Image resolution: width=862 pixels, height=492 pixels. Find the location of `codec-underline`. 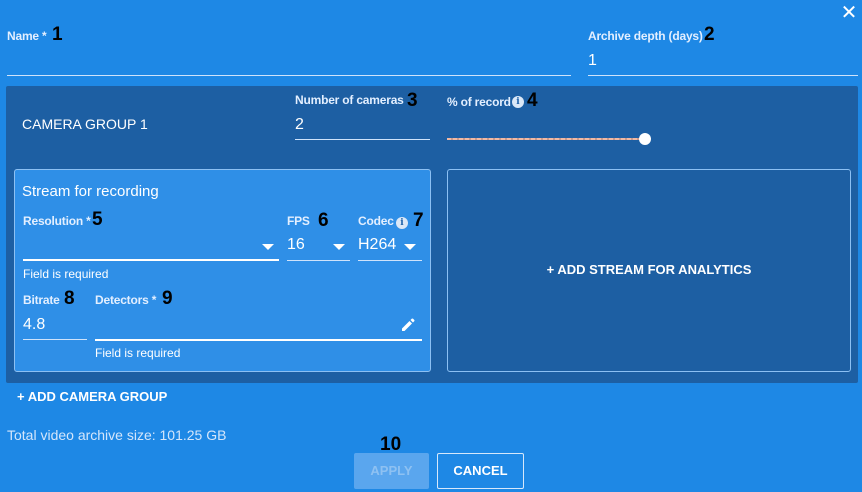

codec-underline is located at coordinates (390, 260).